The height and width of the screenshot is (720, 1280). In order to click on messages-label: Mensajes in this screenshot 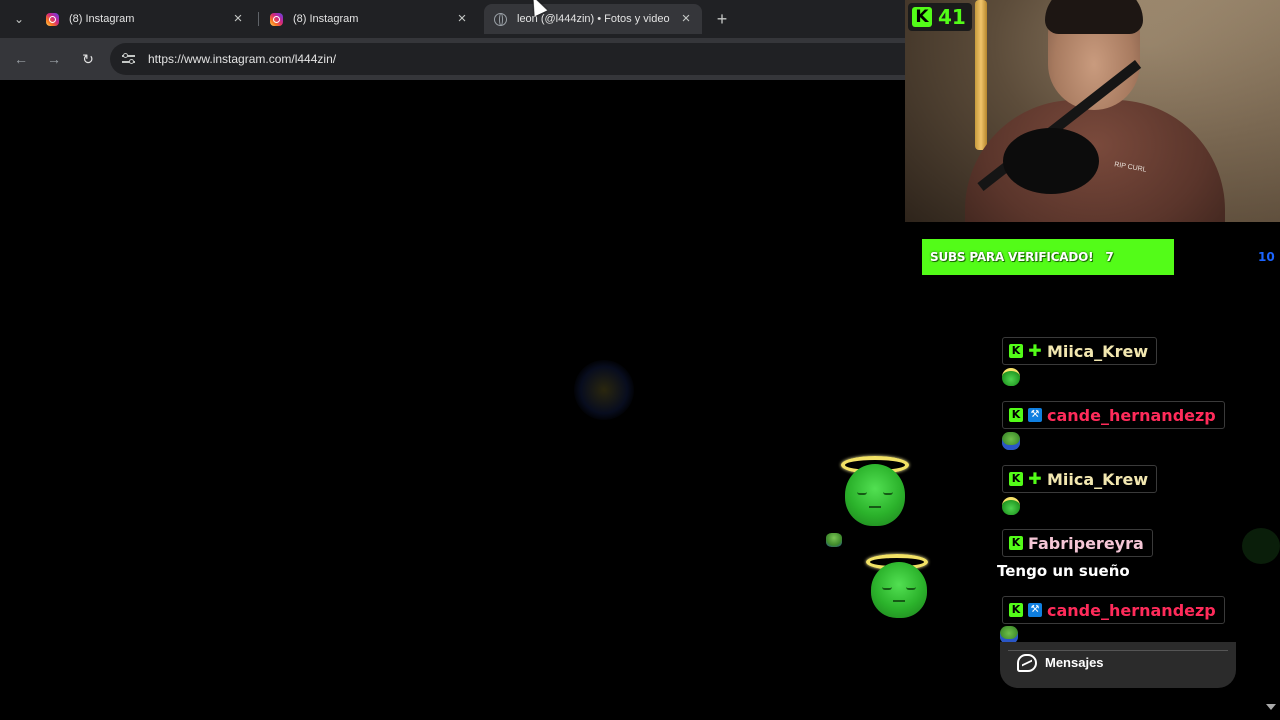, I will do `click(1074, 662)`.